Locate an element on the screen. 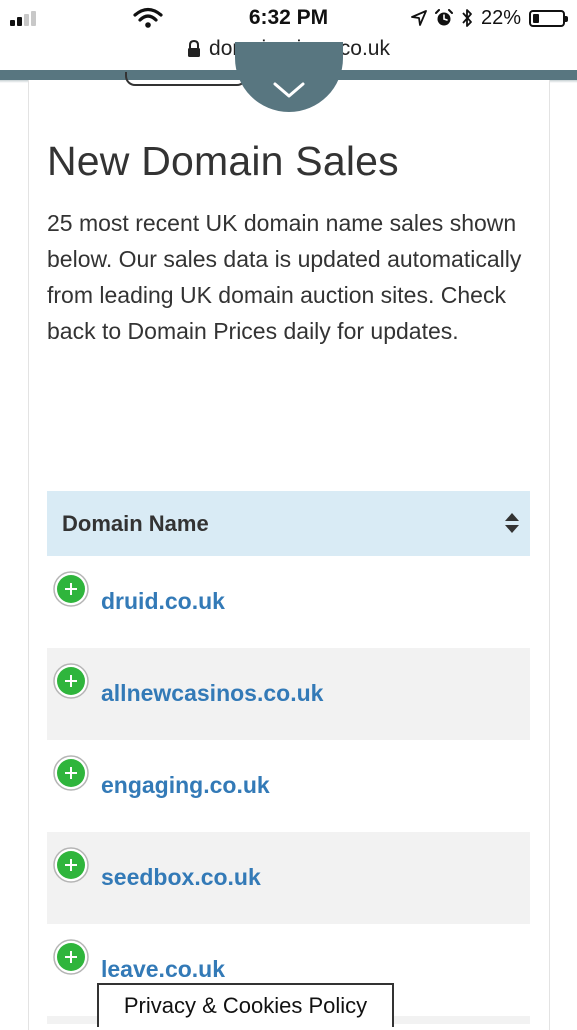  status-bar: 6:32 PM 22% is located at coordinates (288, 17).